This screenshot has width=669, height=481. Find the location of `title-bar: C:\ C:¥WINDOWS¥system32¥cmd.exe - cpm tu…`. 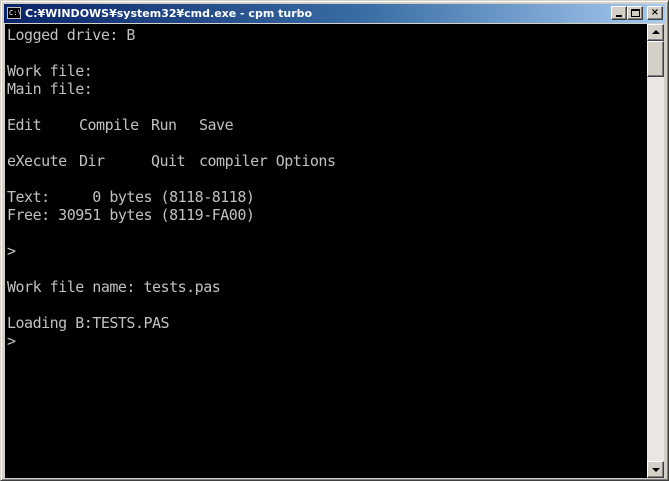

title-bar: C:\ C:¥WINDOWS¥system32¥cmd.exe - cpm tu… is located at coordinates (334, 13).